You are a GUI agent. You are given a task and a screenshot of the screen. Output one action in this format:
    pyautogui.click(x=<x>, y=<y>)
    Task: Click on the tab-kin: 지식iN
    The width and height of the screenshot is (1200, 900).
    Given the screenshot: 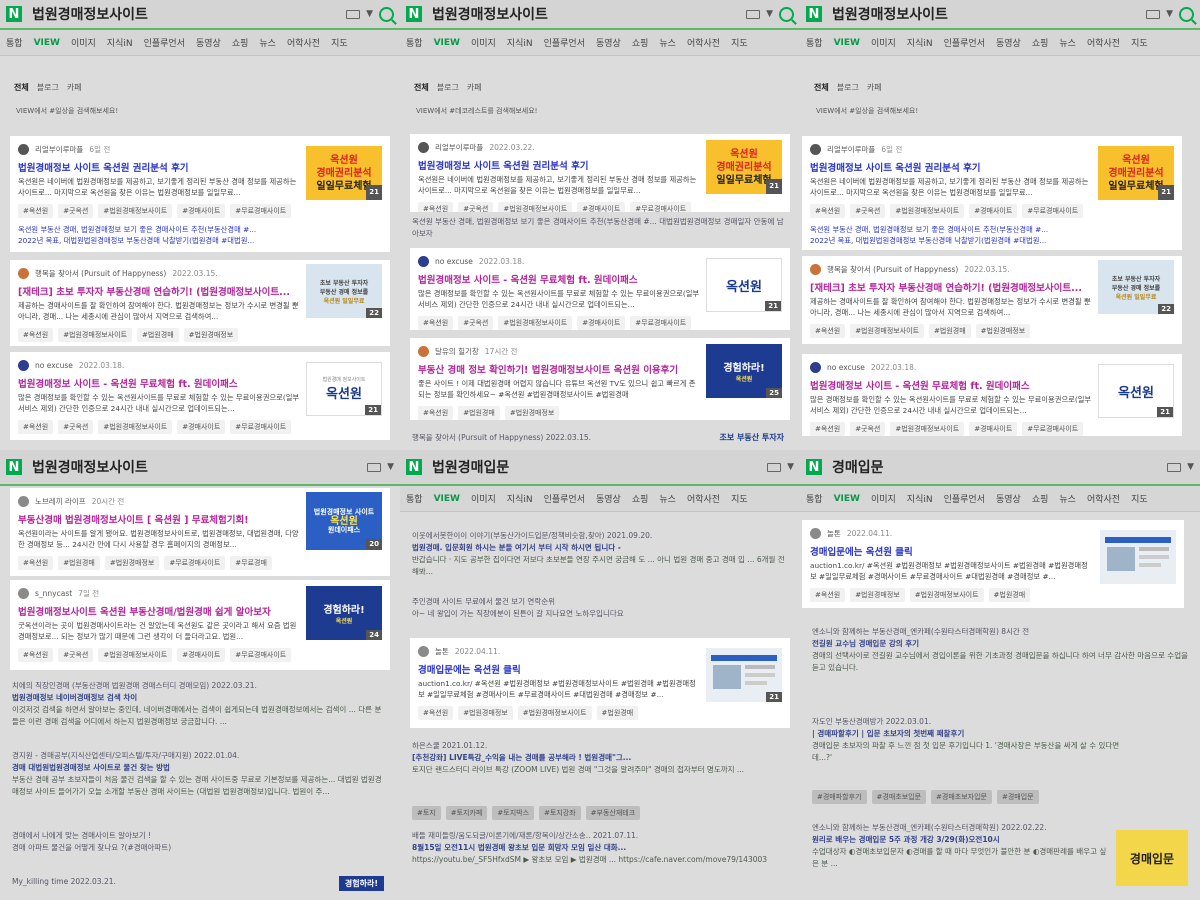 What is the action you would take?
    pyautogui.click(x=920, y=42)
    